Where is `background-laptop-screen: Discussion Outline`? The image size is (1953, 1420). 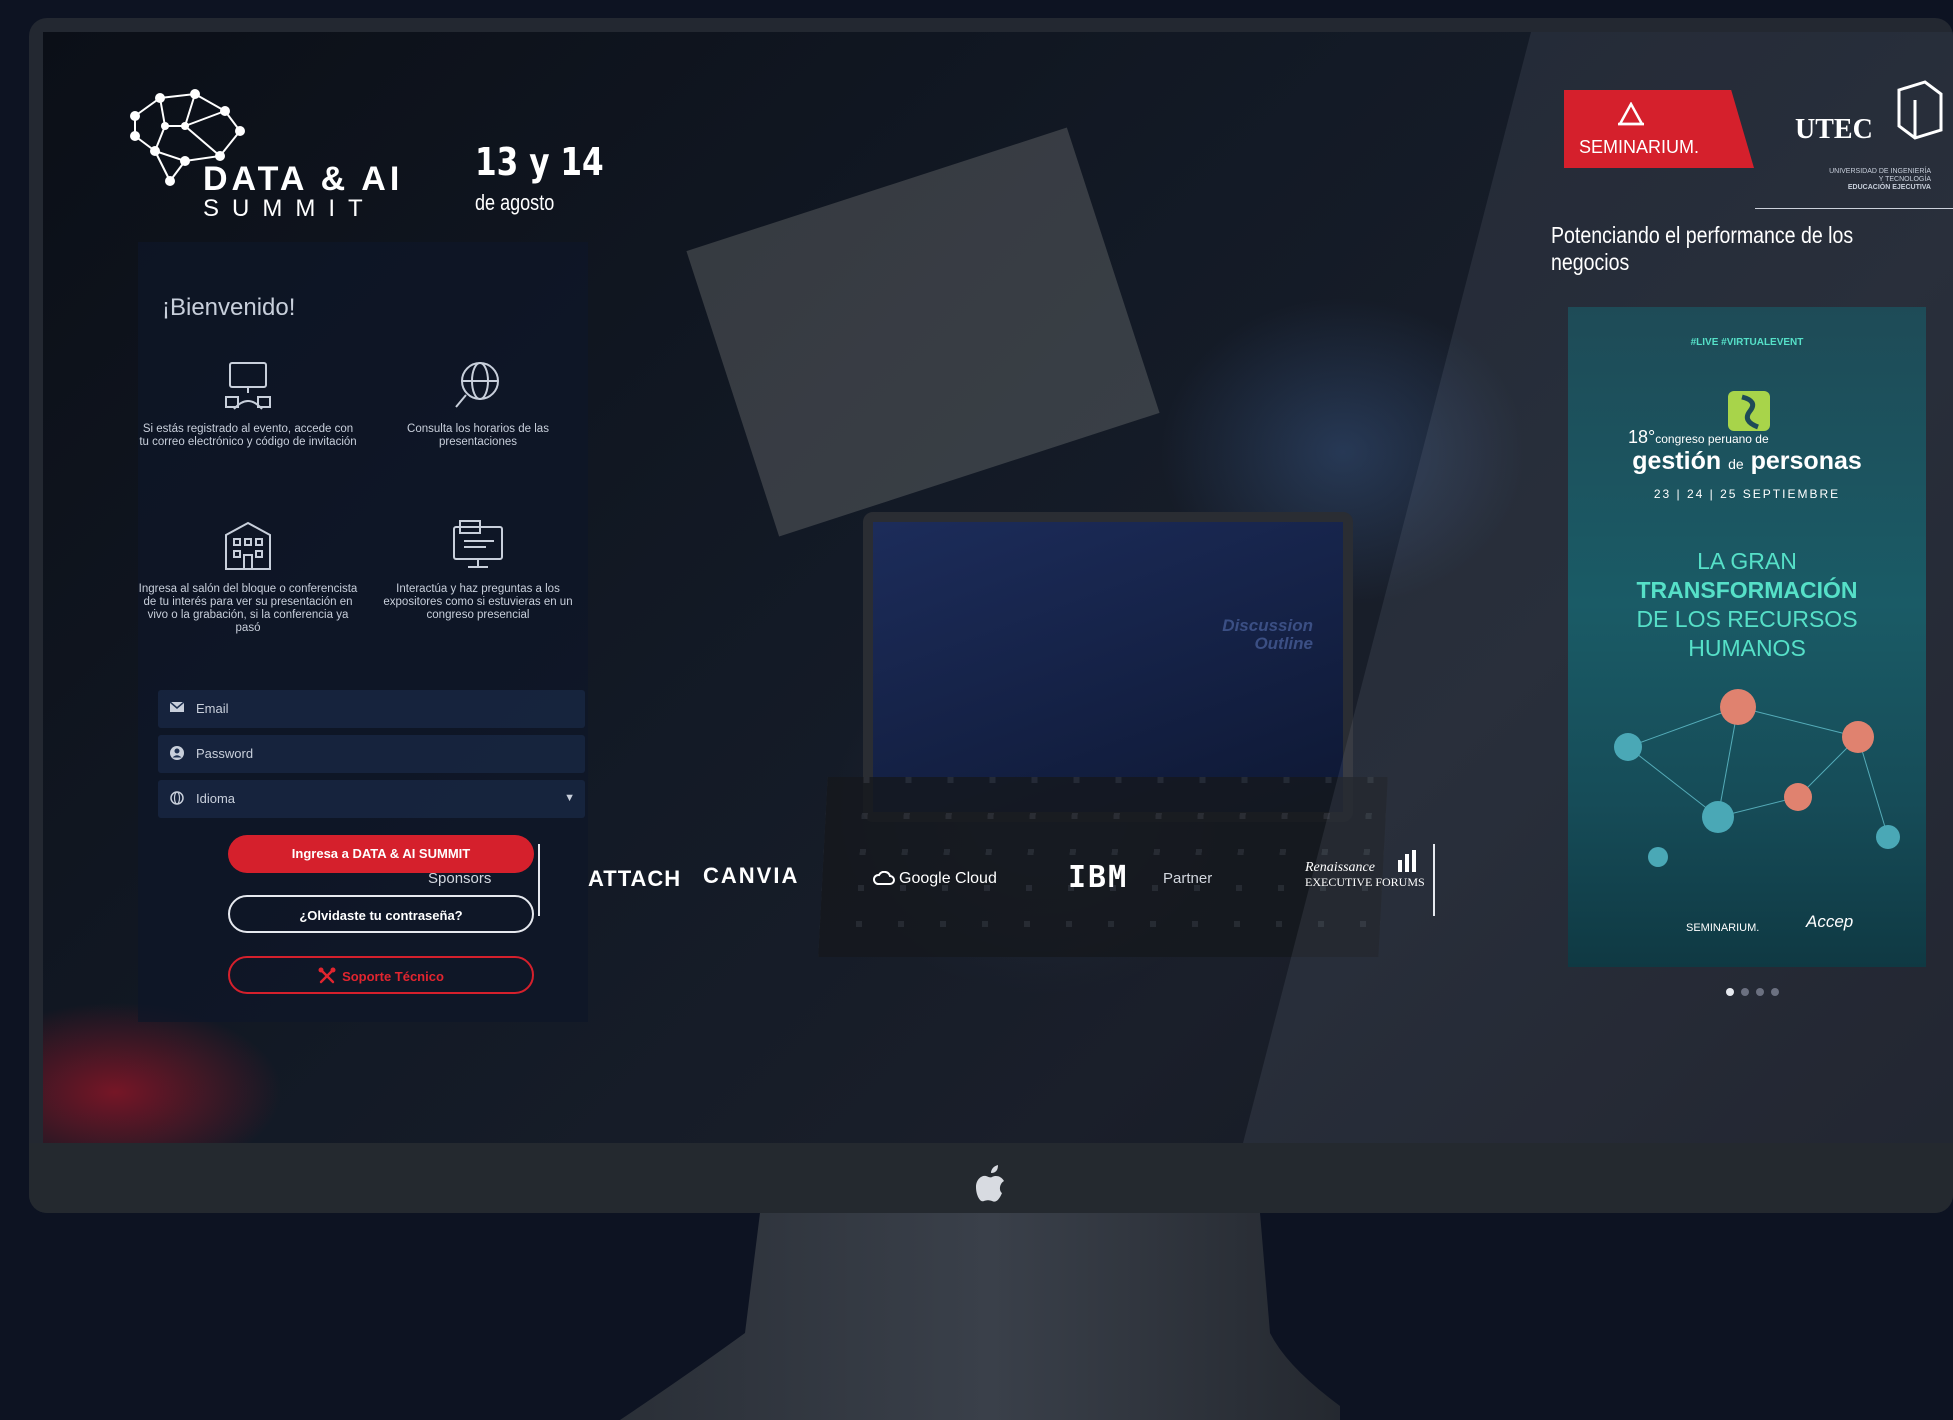 background-laptop-screen: Discussion Outline is located at coordinates (1108, 667).